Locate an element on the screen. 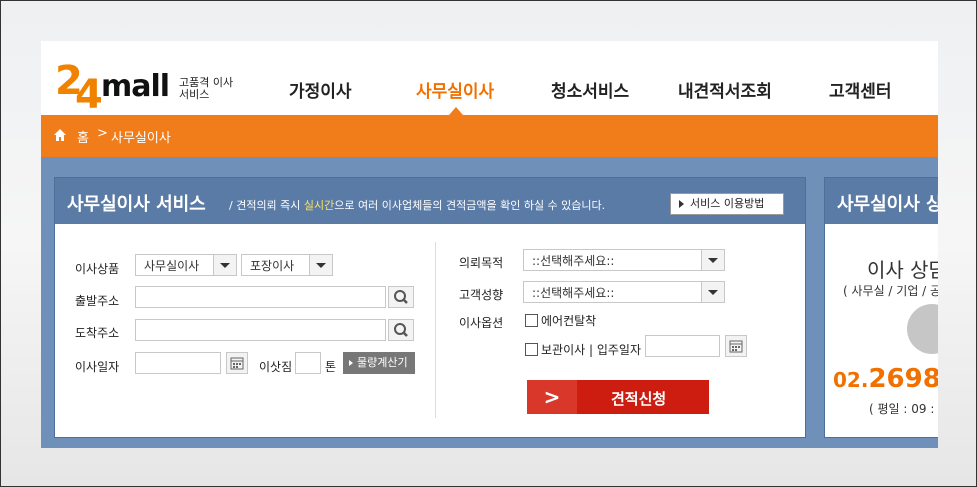 This screenshot has height=487, width=977. movein-date-calendar-button is located at coordinates (736, 346).